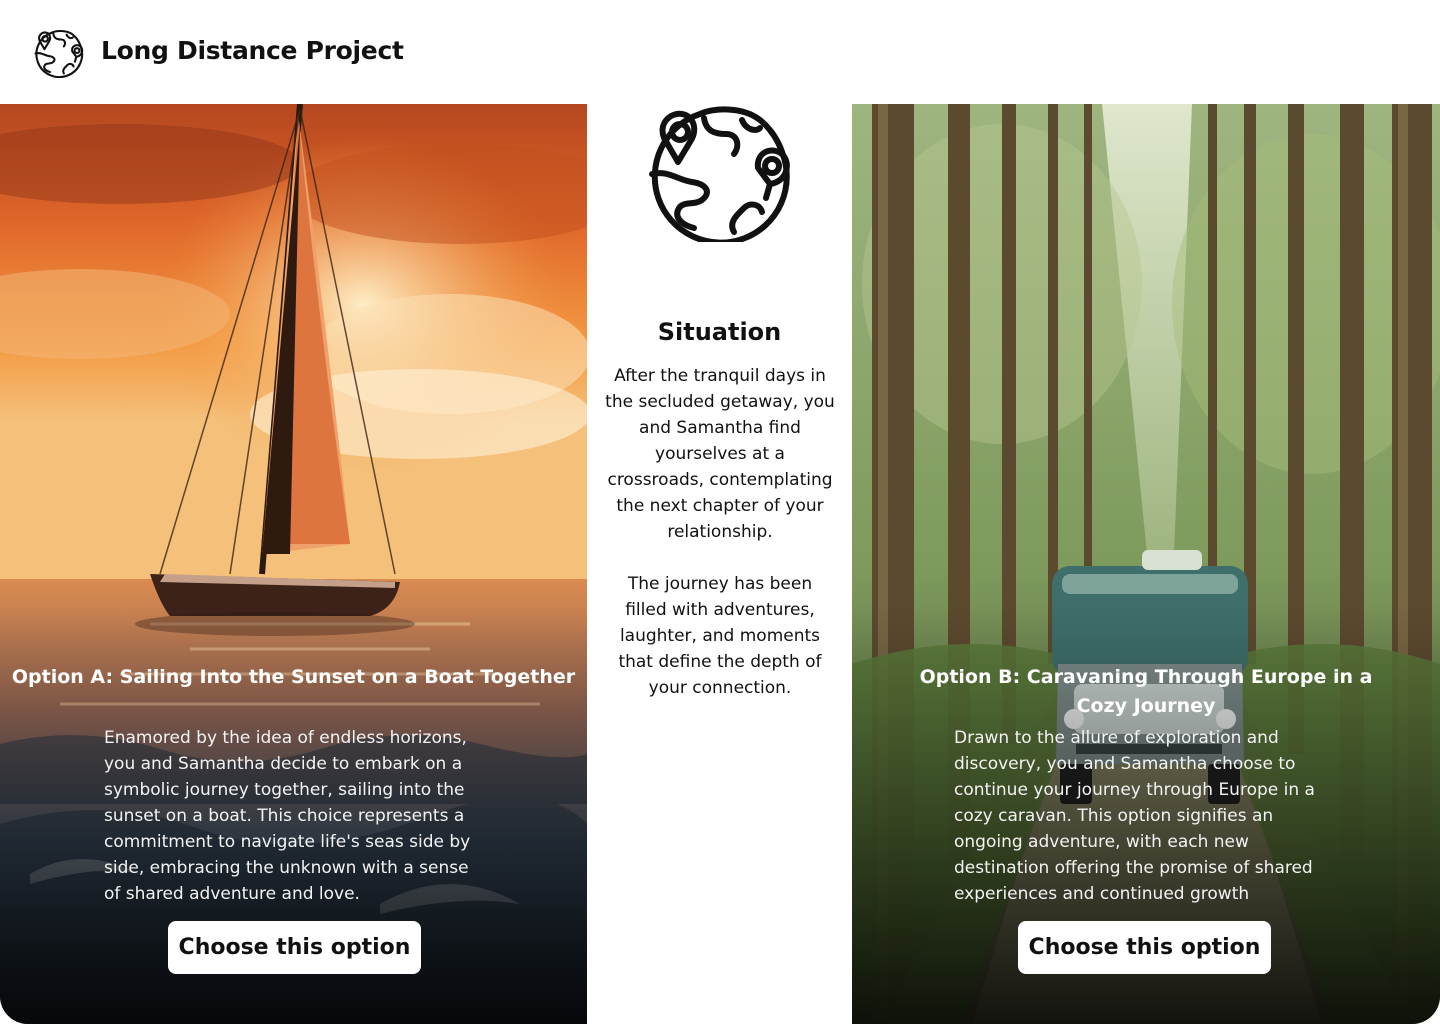  Describe the element at coordinates (294, 947) in the screenshot. I see `option-a-choose-button: Choose this option` at that location.